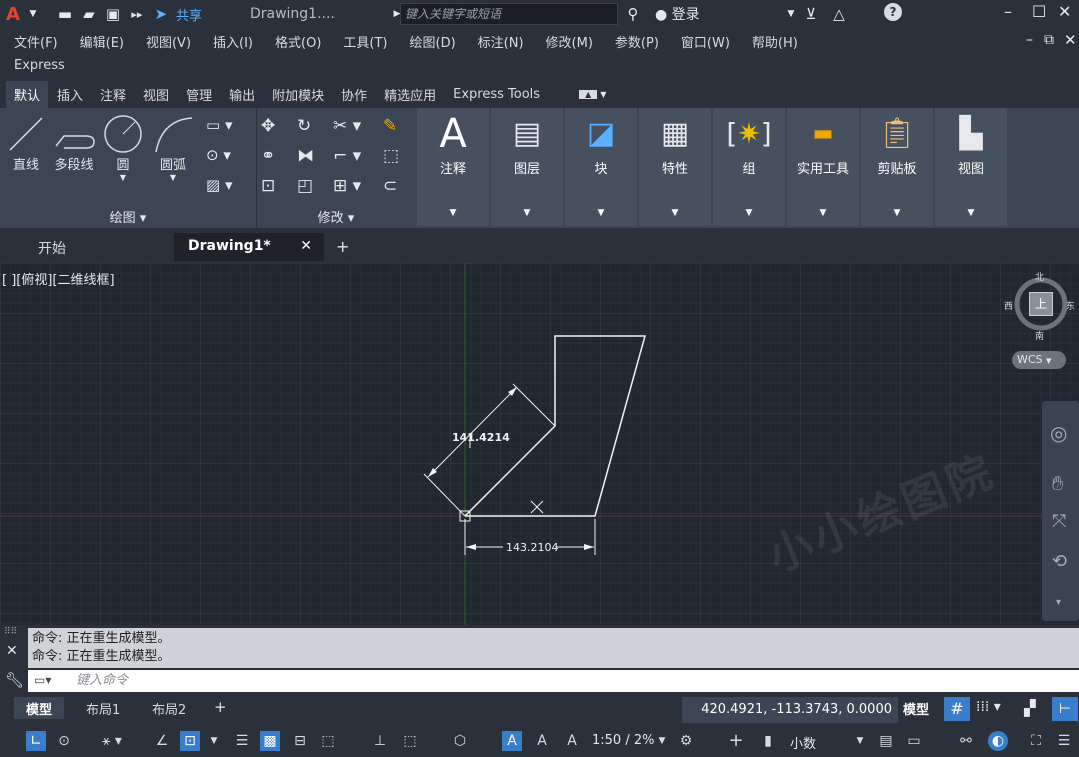 Image resolution: width=1079 pixels, height=757 pixels. What do you see at coordinates (173, 177) in the screenshot?
I see `arc-chevron-icon: ▼` at bounding box center [173, 177].